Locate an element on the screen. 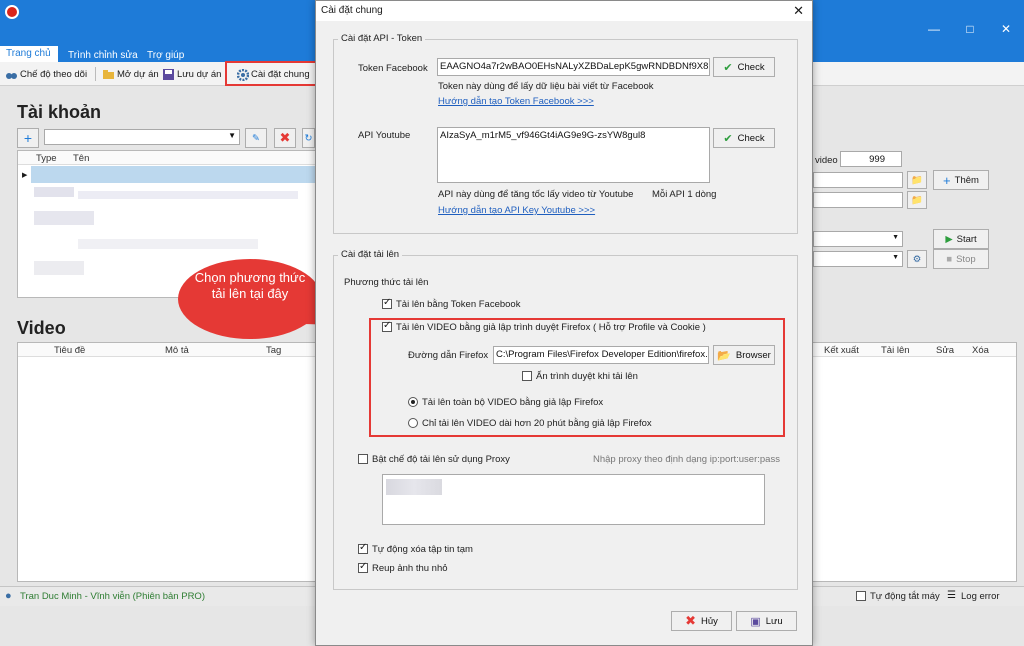 This screenshot has height=646, width=1024. col-render: Kết xuất is located at coordinates (841, 350).